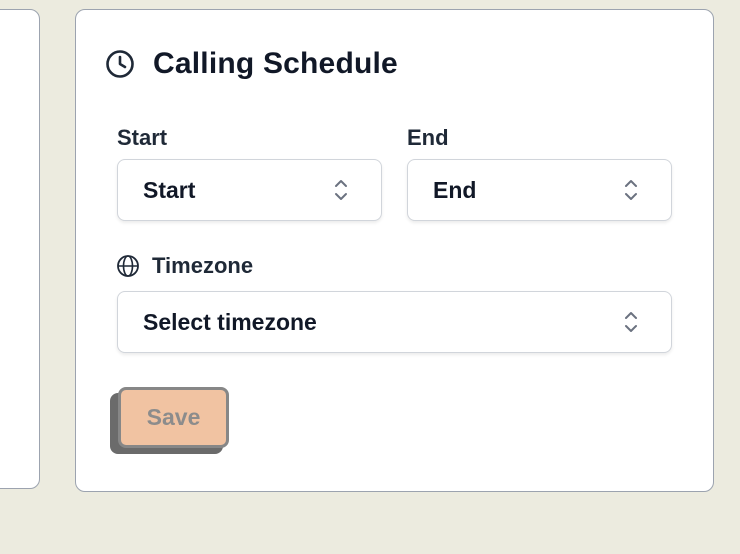  Describe the element at coordinates (539, 190) in the screenshot. I see `end-select: End` at that location.